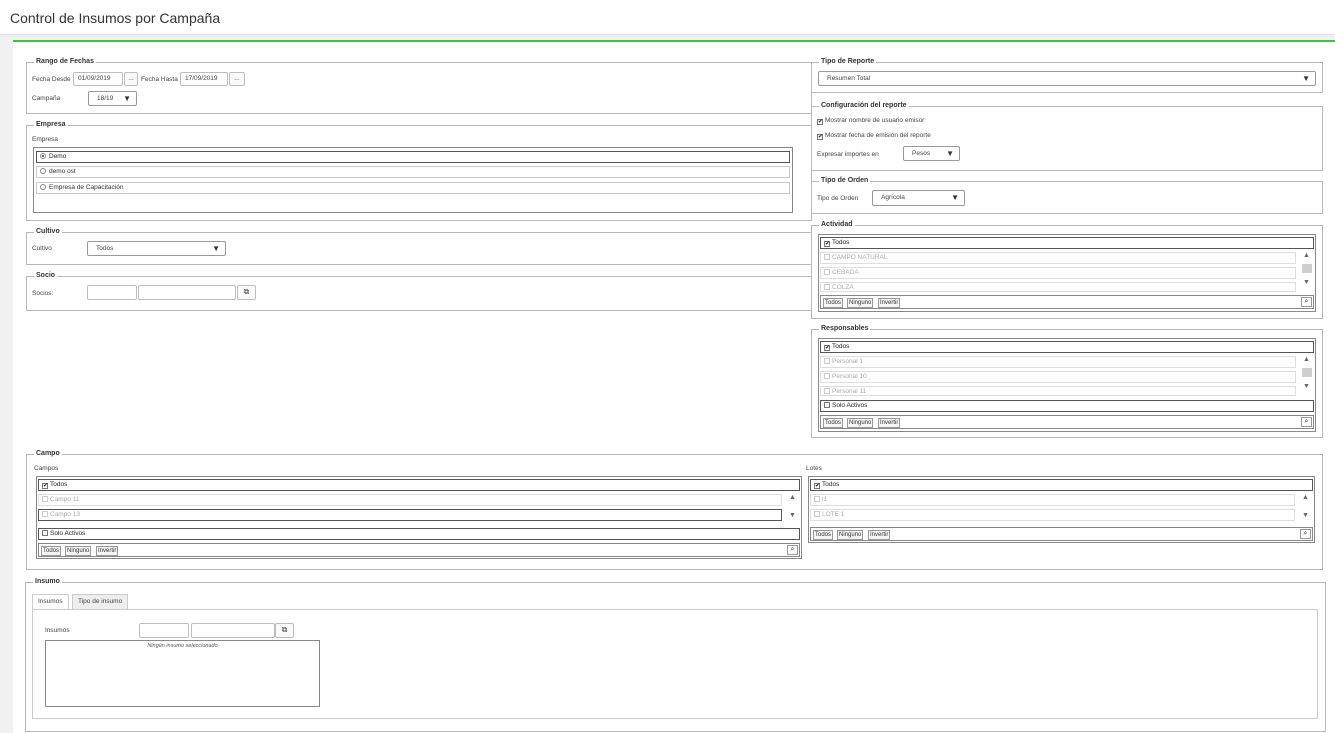 This screenshot has height=733, width=1335. Describe the element at coordinates (792, 508) in the screenshot. I see `campos-scrollbar: ▲ ▼` at that location.